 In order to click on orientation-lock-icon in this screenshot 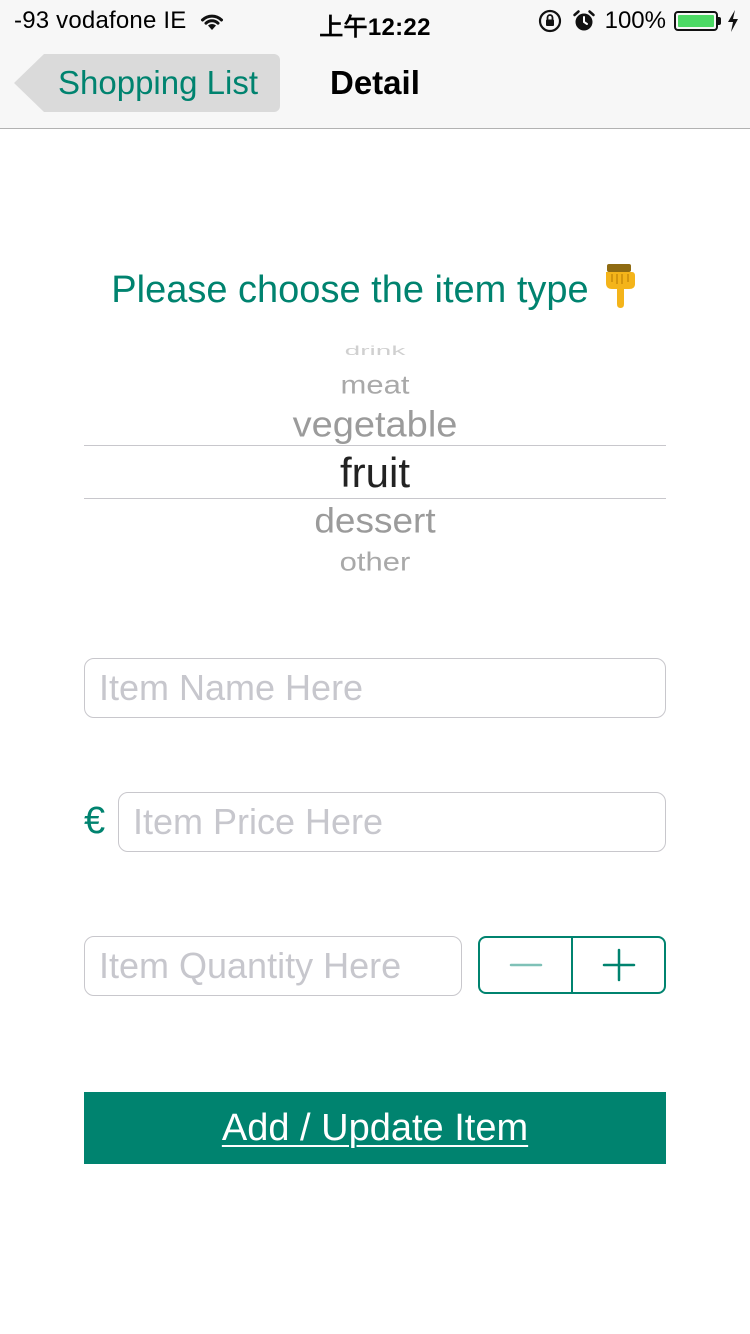, I will do `click(549, 21)`.